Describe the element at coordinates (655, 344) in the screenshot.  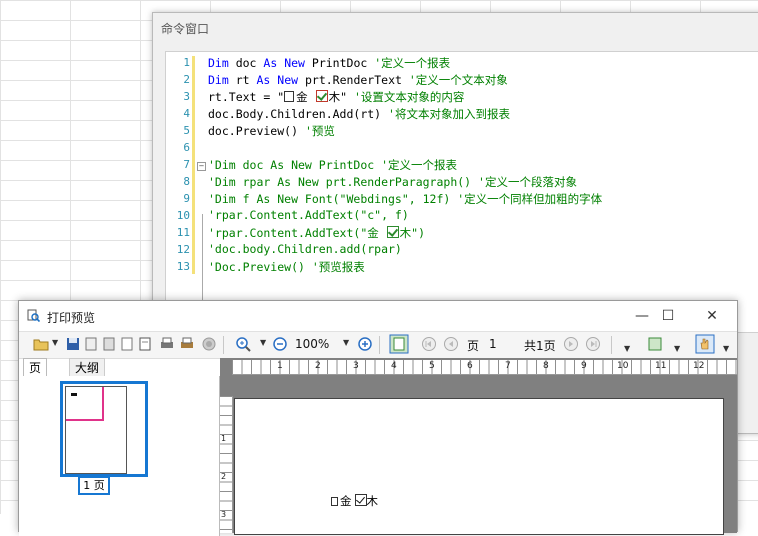
I see `page-layout-icon` at that location.